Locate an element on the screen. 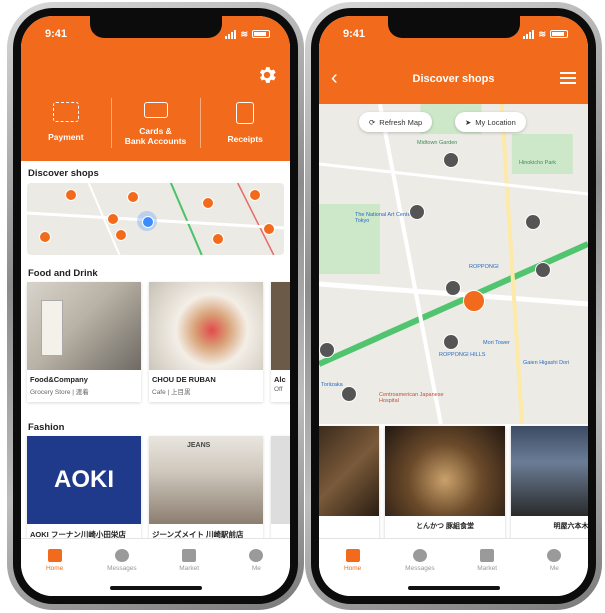 The width and height of the screenshot is (605, 613). shop-carousel: とんかつ 豚組食堂 明屋六本木 is located at coordinates (453, 484).